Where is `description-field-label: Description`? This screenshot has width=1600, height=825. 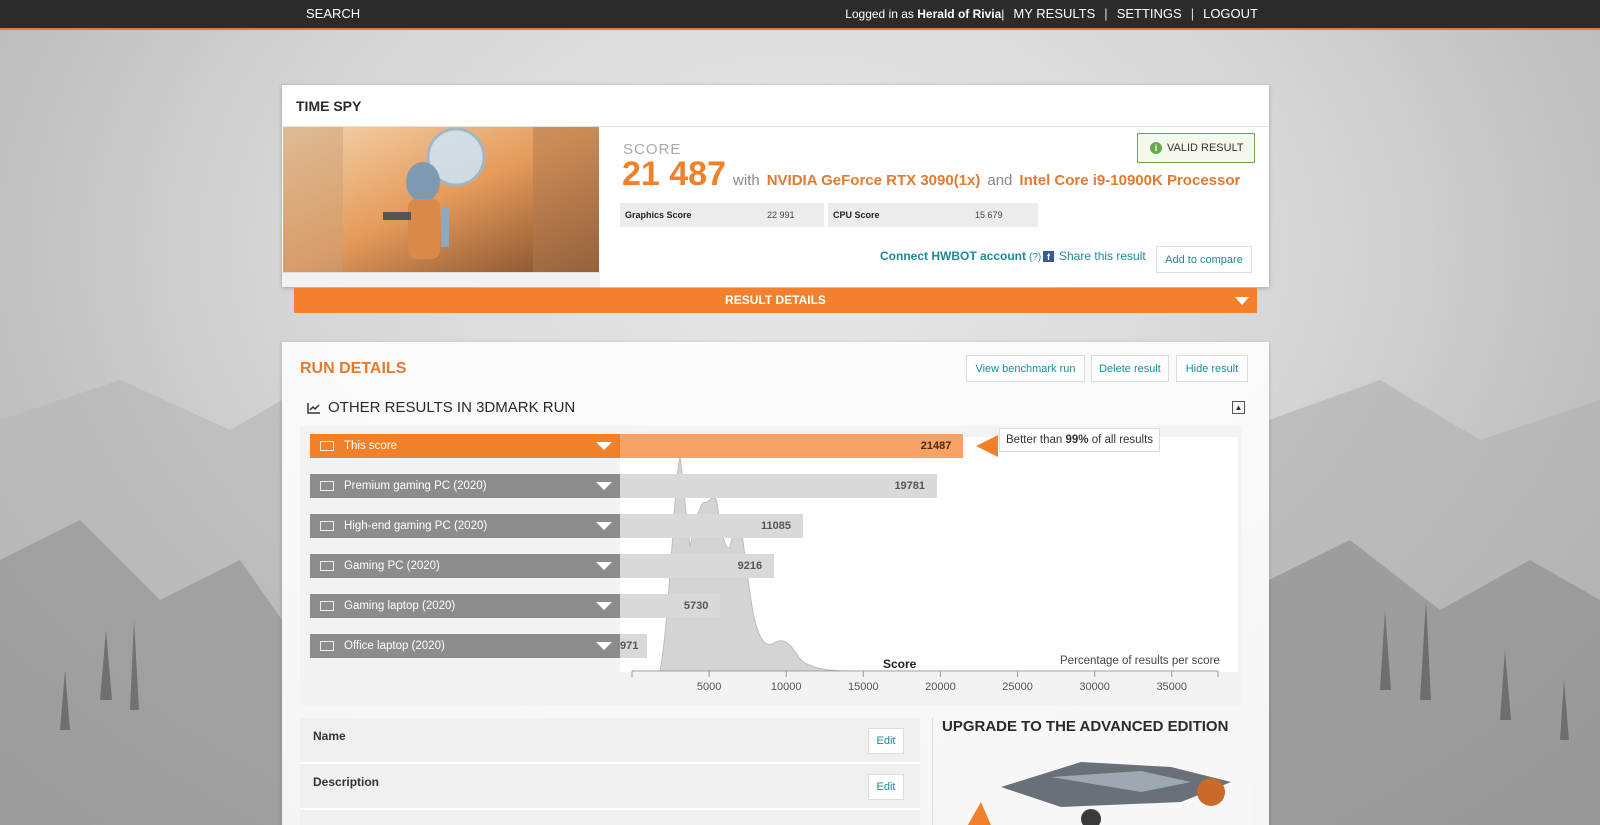
description-field-label: Description is located at coordinates (346, 782).